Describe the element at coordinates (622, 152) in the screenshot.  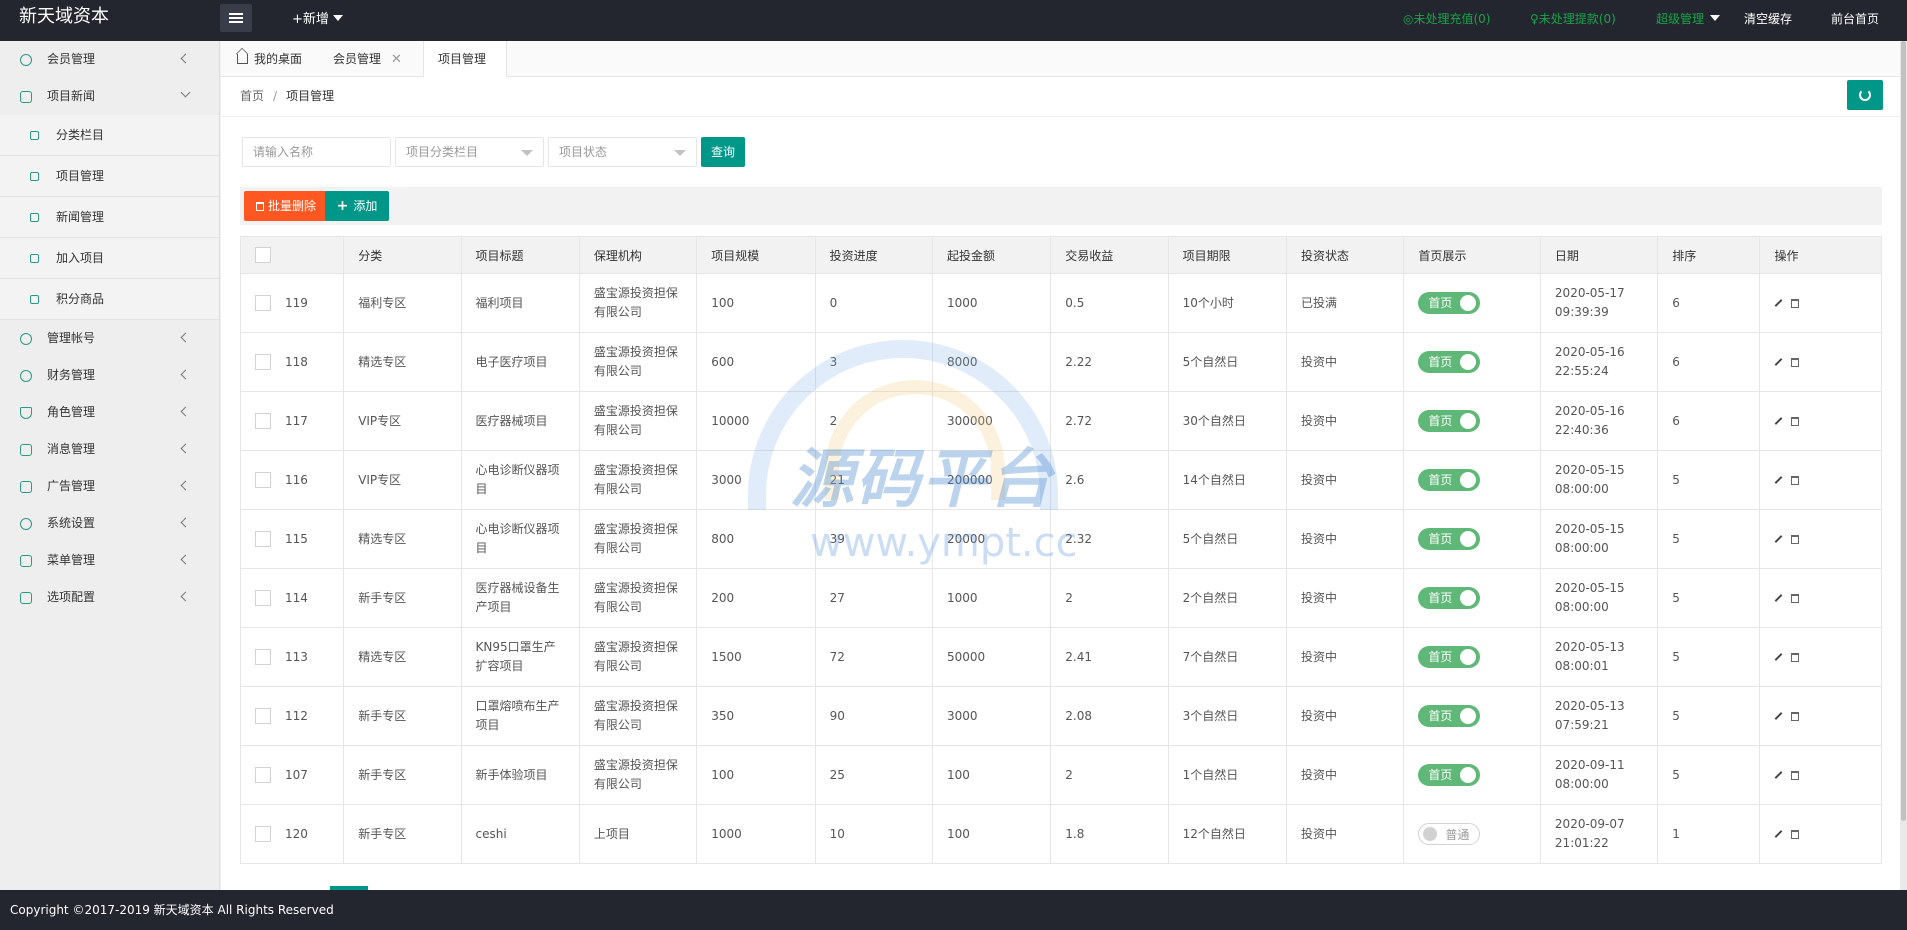
I see `status-select: 项目状态` at that location.